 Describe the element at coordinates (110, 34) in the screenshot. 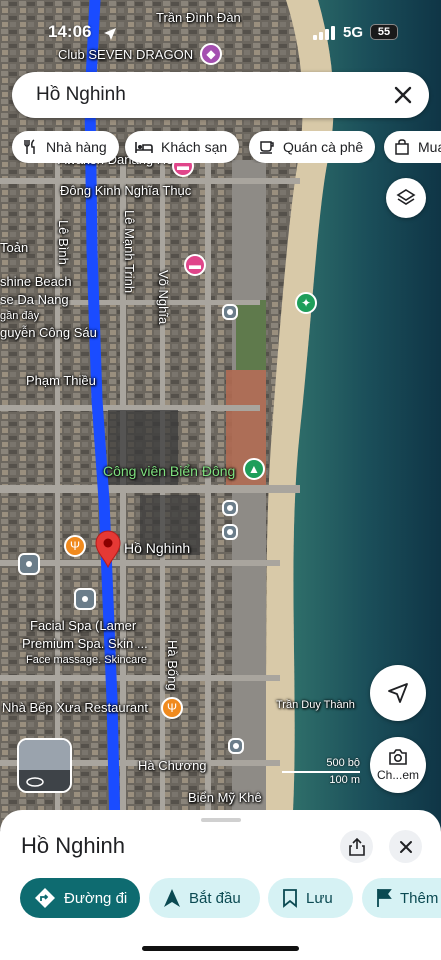

I see `location-arrow-icon` at that location.